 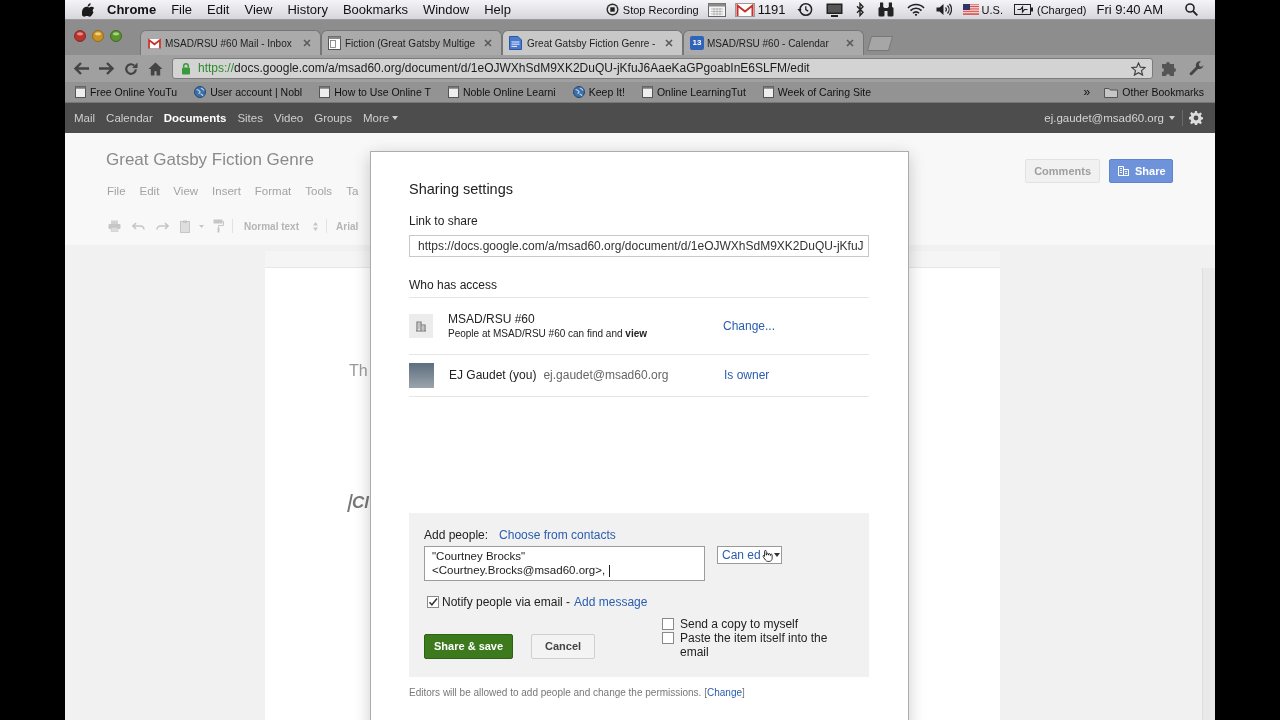 What do you see at coordinates (1191, 9) in the screenshot?
I see `search-icon` at bounding box center [1191, 9].